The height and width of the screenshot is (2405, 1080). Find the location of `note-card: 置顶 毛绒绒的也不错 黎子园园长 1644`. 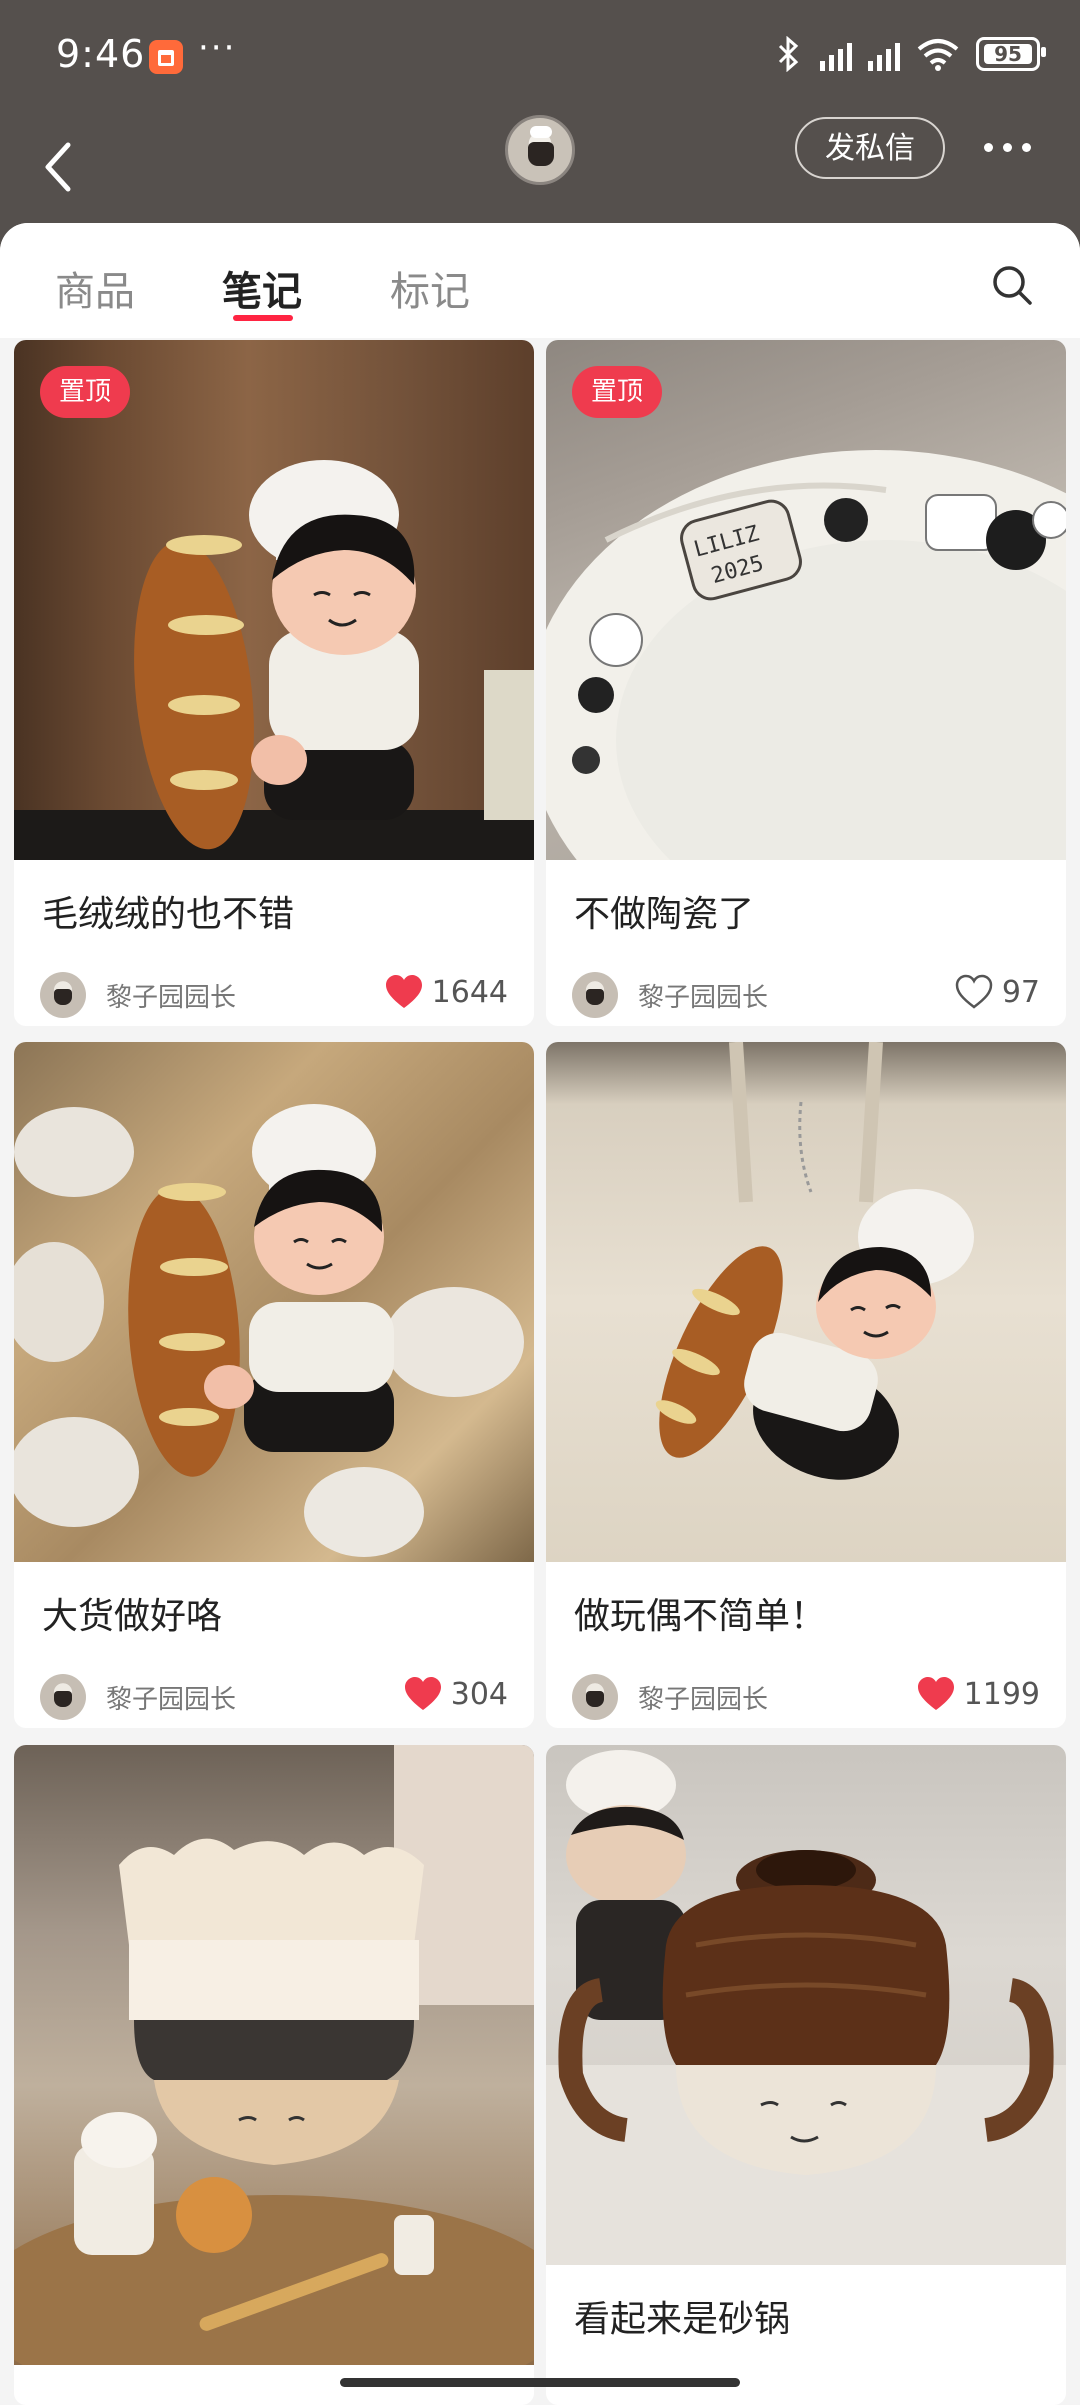

note-card: 置顶 毛绒绒的也不错 黎子园园长 1644 is located at coordinates (274, 683).